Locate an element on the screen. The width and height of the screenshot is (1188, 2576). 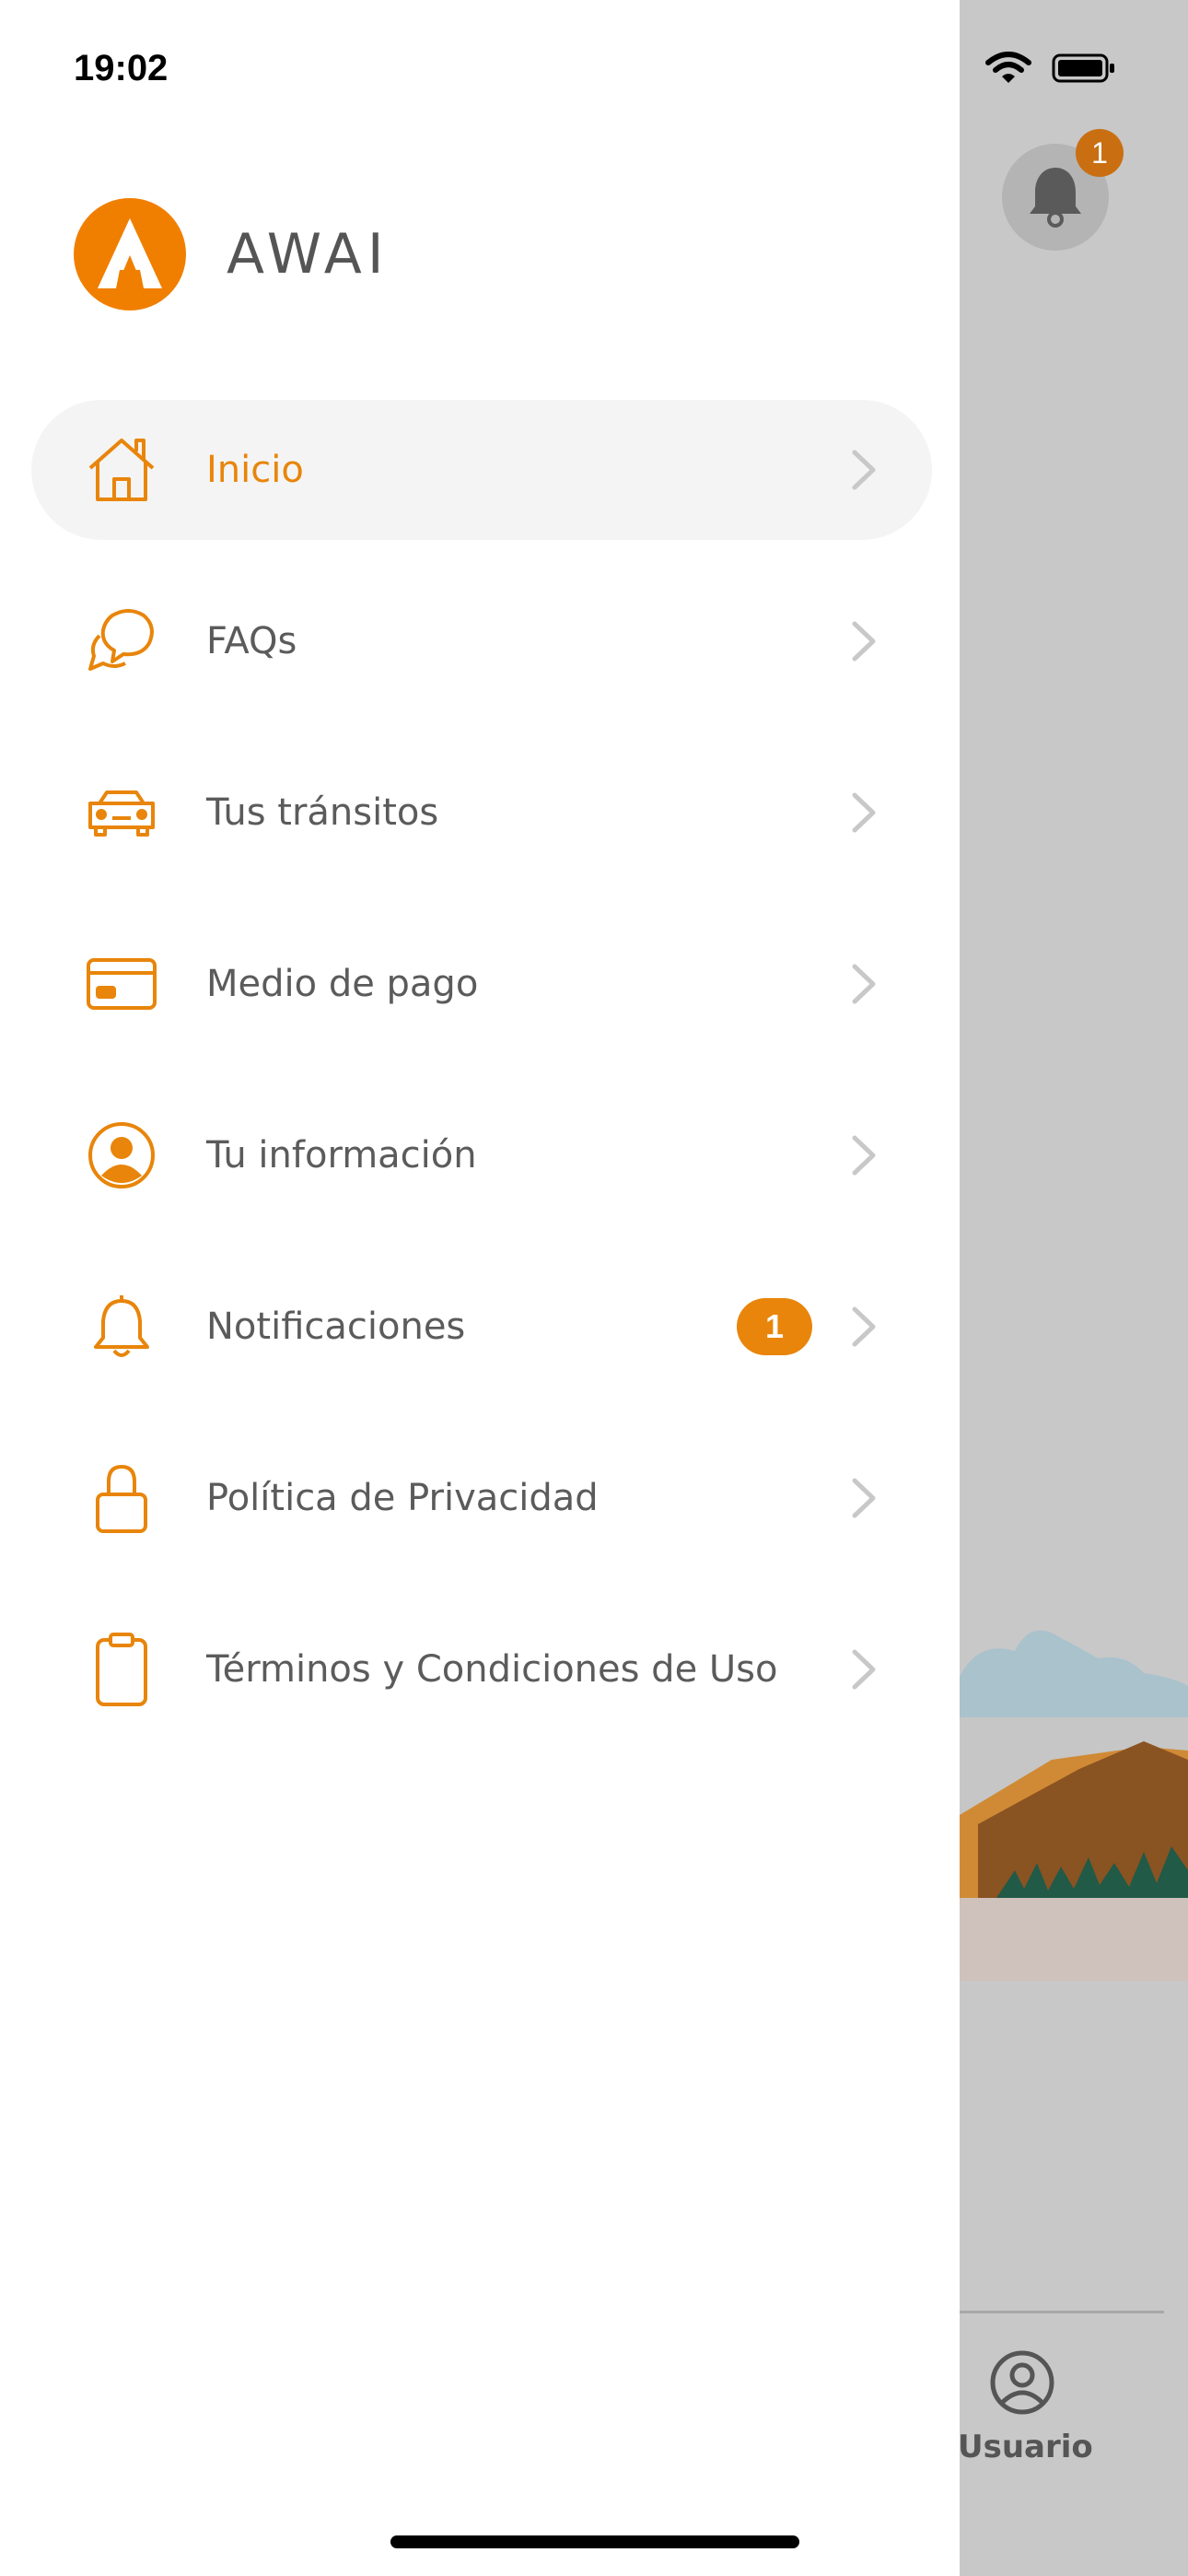
tab-user-label: Usuario is located at coordinates (1026, 2447).